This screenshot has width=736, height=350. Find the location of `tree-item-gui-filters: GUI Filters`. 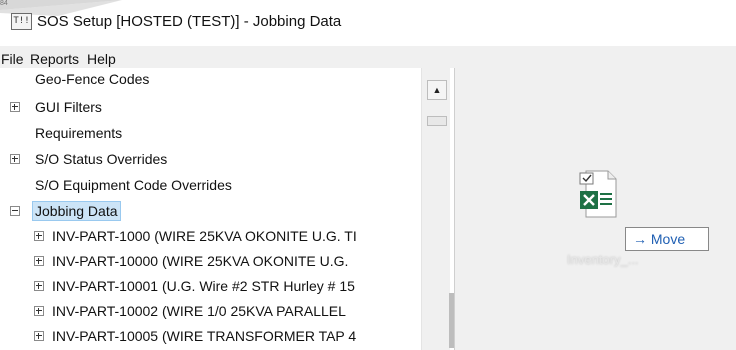

tree-item-gui-filters: GUI Filters is located at coordinates (68, 107).